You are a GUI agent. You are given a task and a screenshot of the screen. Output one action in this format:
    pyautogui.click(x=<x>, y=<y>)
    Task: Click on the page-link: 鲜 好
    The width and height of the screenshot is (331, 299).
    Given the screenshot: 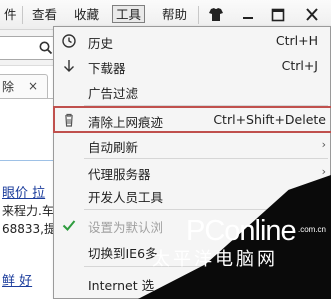 What is the action you would take?
    pyautogui.click(x=17, y=279)
    